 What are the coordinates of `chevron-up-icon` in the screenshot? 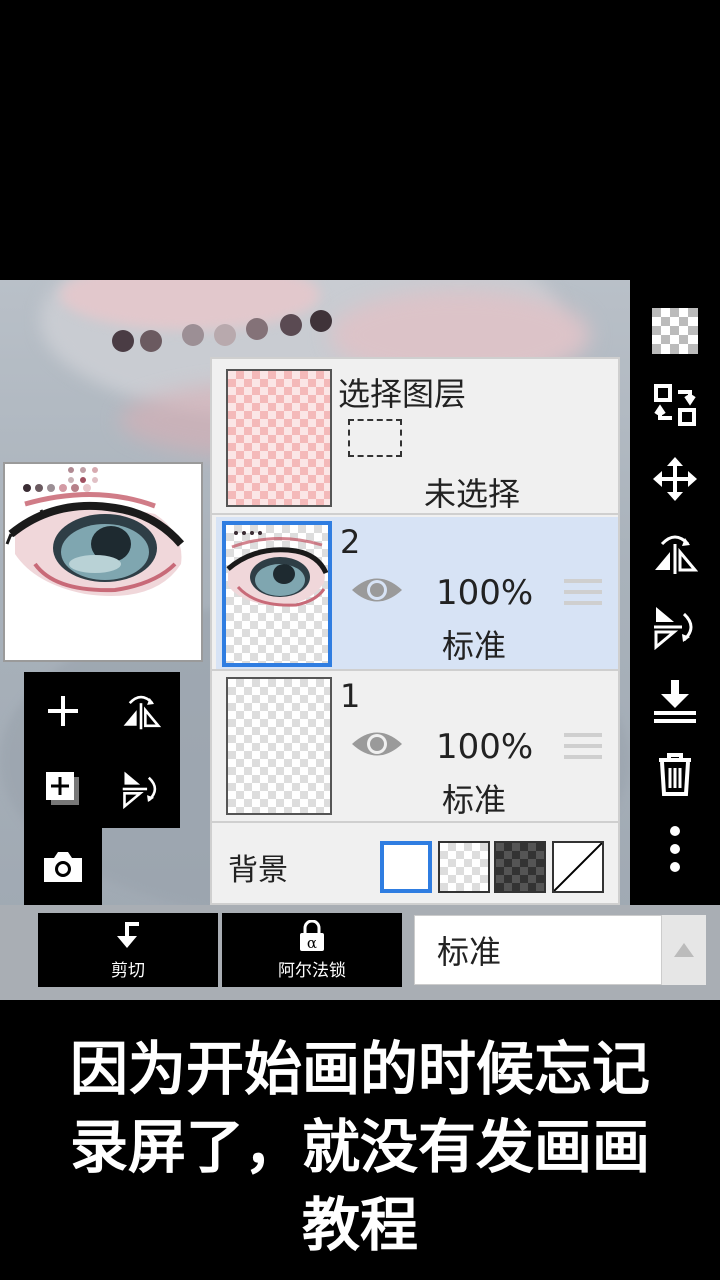 It's located at (684, 950).